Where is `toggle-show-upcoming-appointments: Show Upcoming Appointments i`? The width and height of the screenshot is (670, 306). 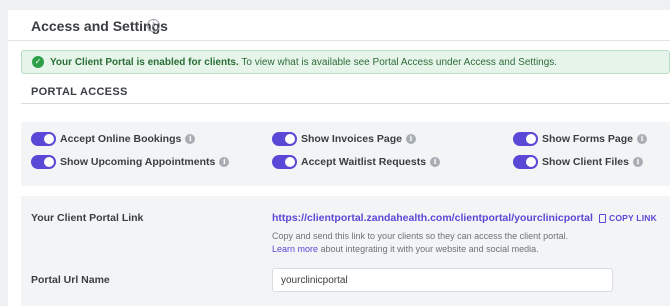 toggle-show-upcoming-appointments: Show Upcoming Appointments i is located at coordinates (130, 162).